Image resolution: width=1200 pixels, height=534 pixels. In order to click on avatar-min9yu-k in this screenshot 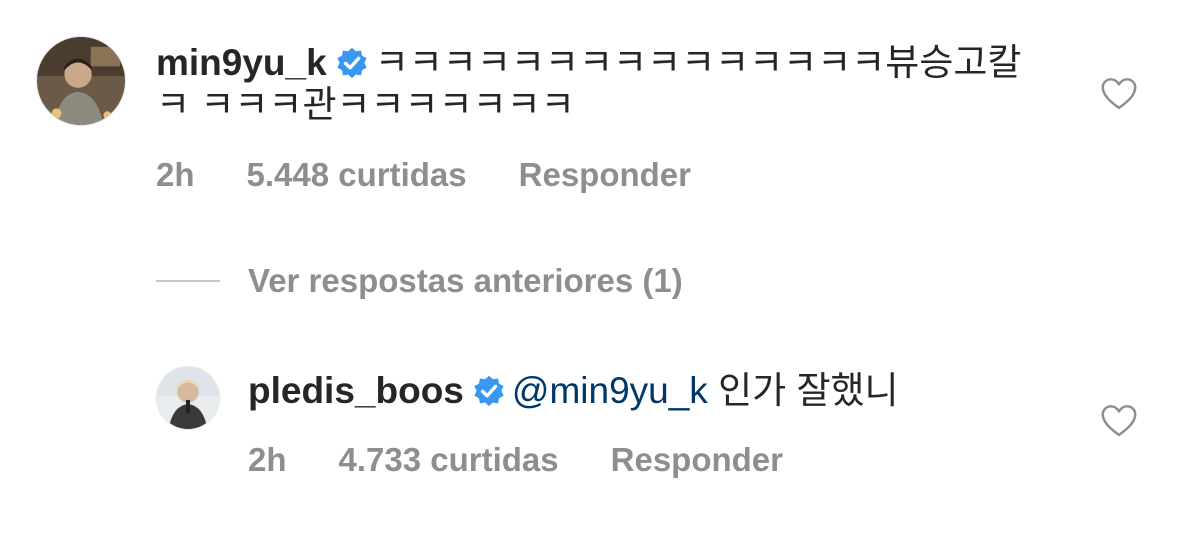, I will do `click(81, 81)`.